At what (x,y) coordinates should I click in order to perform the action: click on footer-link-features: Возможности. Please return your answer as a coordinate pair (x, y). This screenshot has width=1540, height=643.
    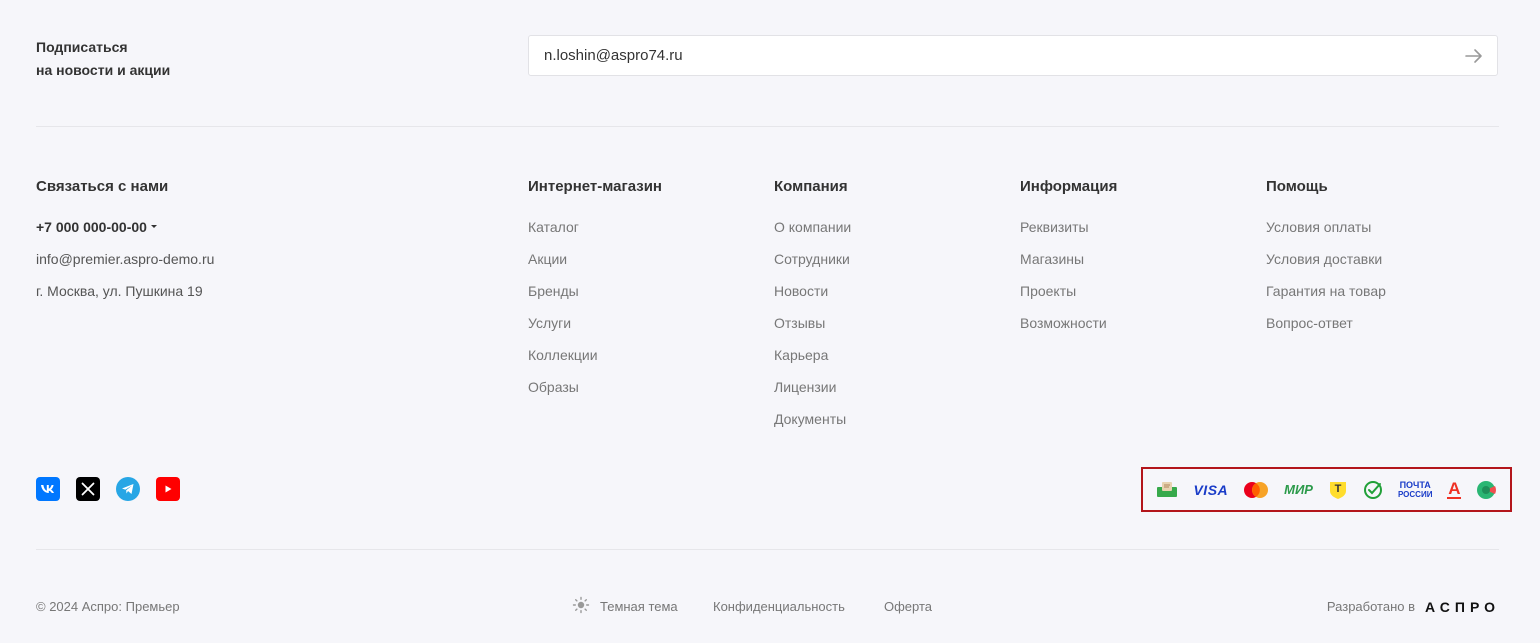
    Looking at the image, I should click on (1068, 329).